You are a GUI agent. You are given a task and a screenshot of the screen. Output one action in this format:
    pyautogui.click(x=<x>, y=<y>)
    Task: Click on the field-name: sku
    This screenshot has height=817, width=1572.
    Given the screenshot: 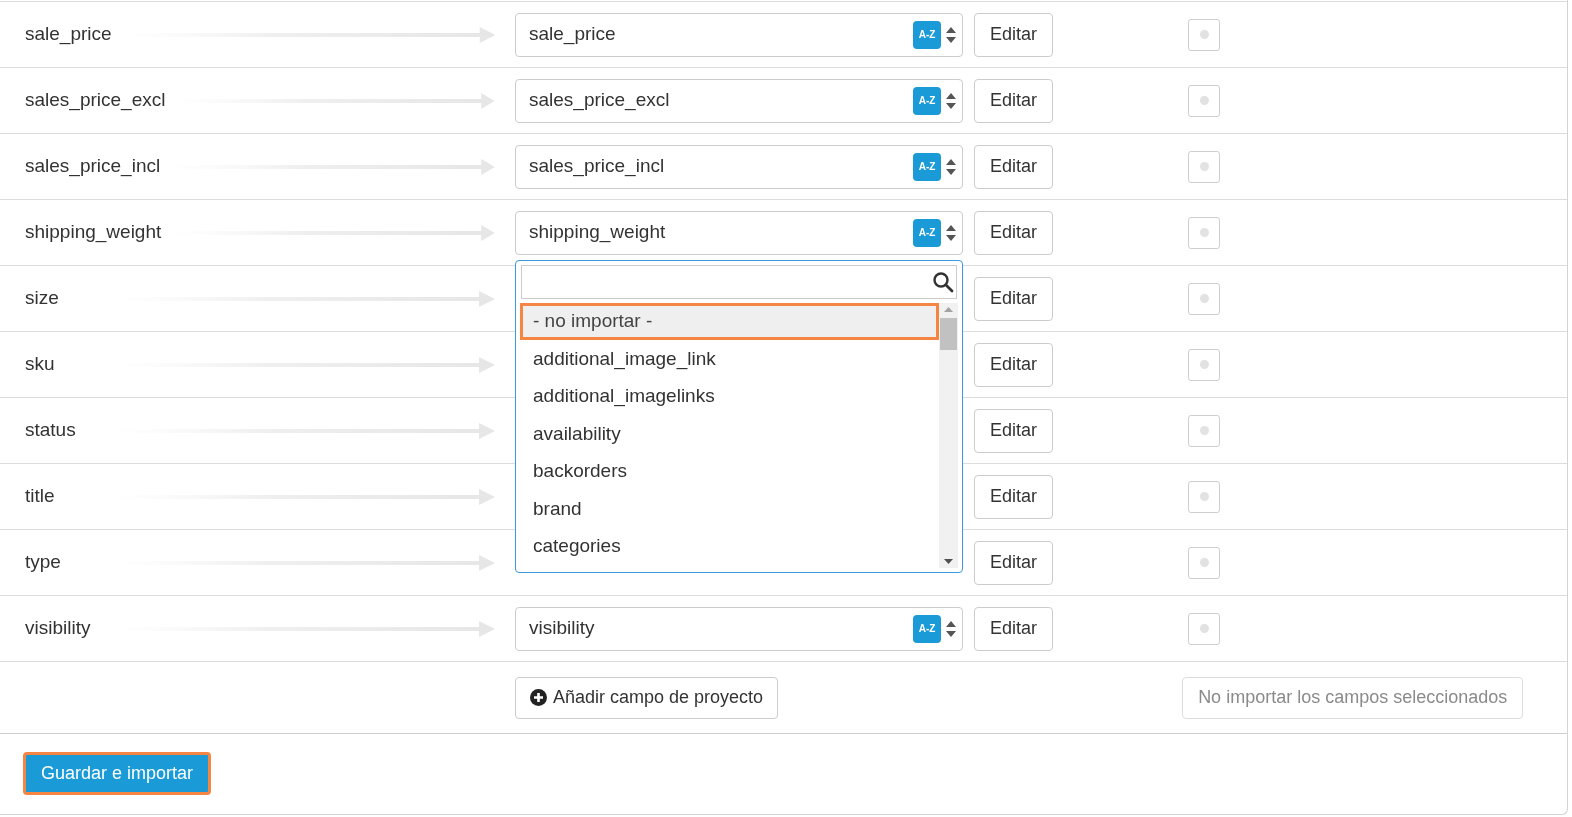 What is the action you would take?
    pyautogui.click(x=40, y=364)
    